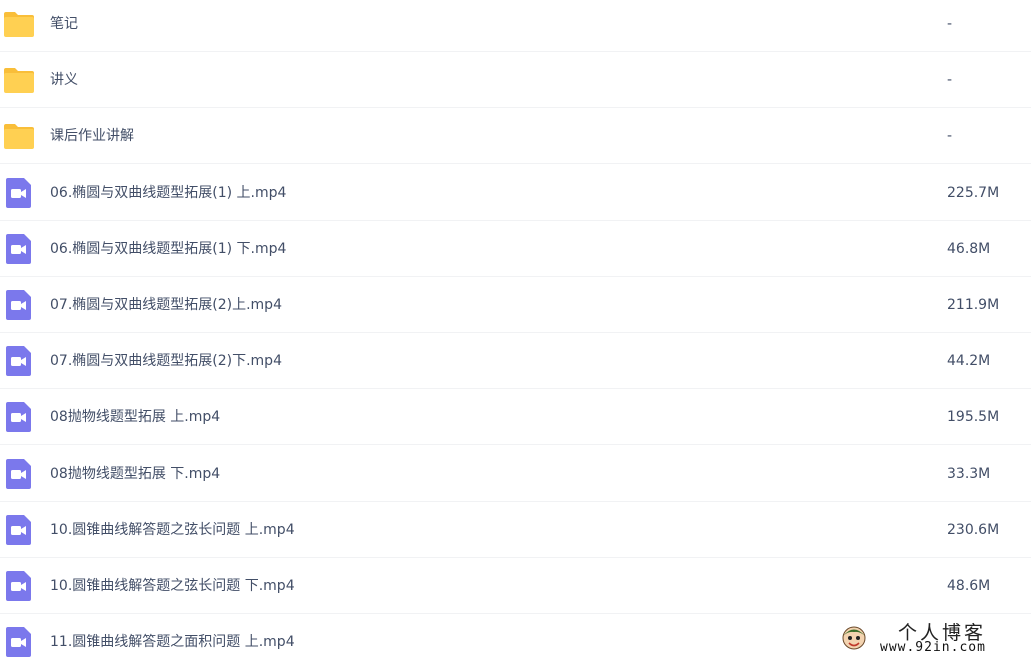  What do you see at coordinates (172, 586) in the screenshot?
I see `file-name: 10.圆锥曲线解答题之弦长问题 下.mp4` at bounding box center [172, 586].